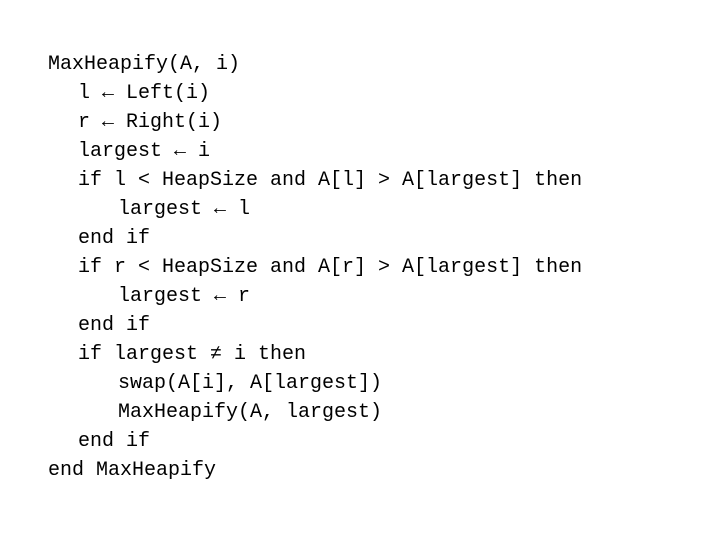 This screenshot has height=540, width=720. I want to click on code-line: largest ← i, so click(144, 151).